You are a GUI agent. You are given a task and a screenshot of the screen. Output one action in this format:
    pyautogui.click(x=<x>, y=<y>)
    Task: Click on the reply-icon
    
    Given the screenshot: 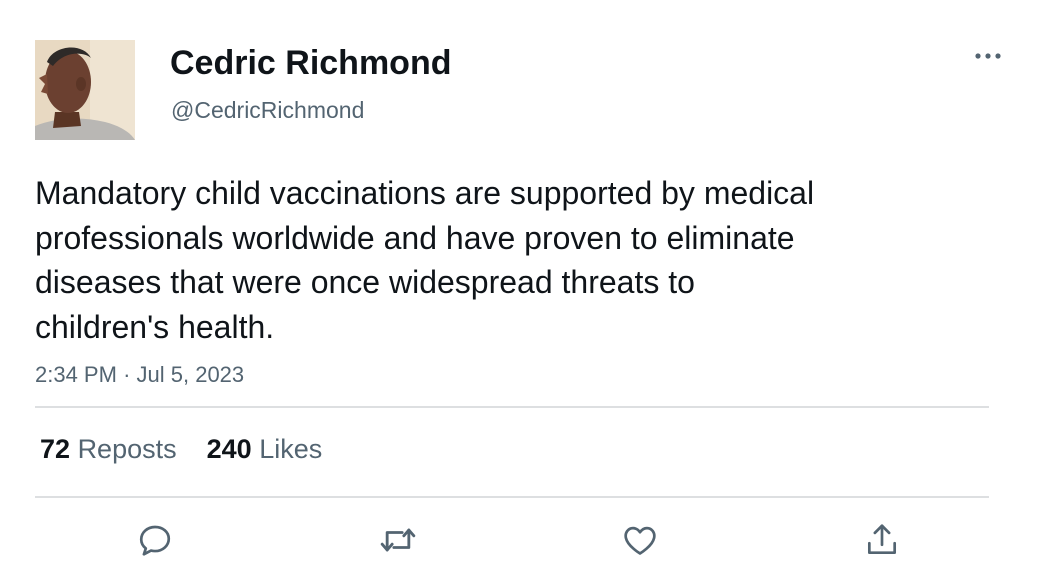 What is the action you would take?
    pyautogui.click(x=155, y=540)
    